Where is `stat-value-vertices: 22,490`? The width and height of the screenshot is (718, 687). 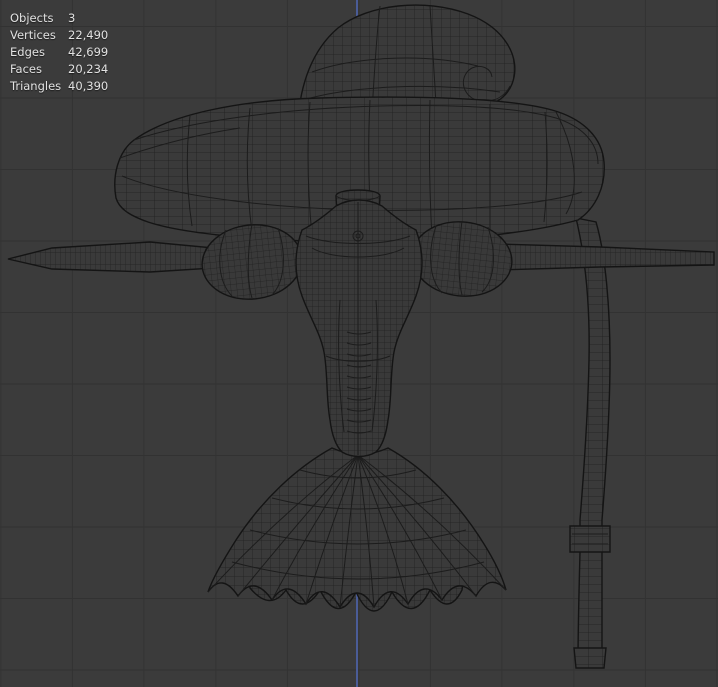
stat-value-vertices: 22,490 is located at coordinates (88, 35).